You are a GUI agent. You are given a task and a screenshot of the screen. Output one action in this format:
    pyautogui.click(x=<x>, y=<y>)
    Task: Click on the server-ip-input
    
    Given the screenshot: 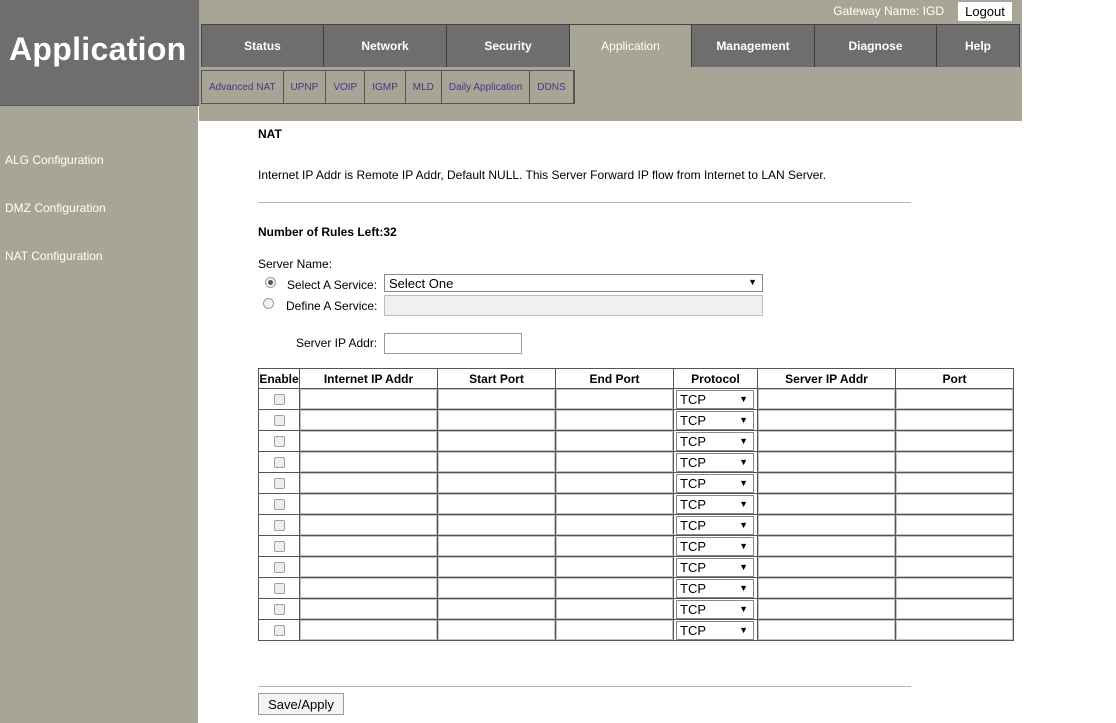 What is the action you would take?
    pyautogui.click(x=453, y=343)
    